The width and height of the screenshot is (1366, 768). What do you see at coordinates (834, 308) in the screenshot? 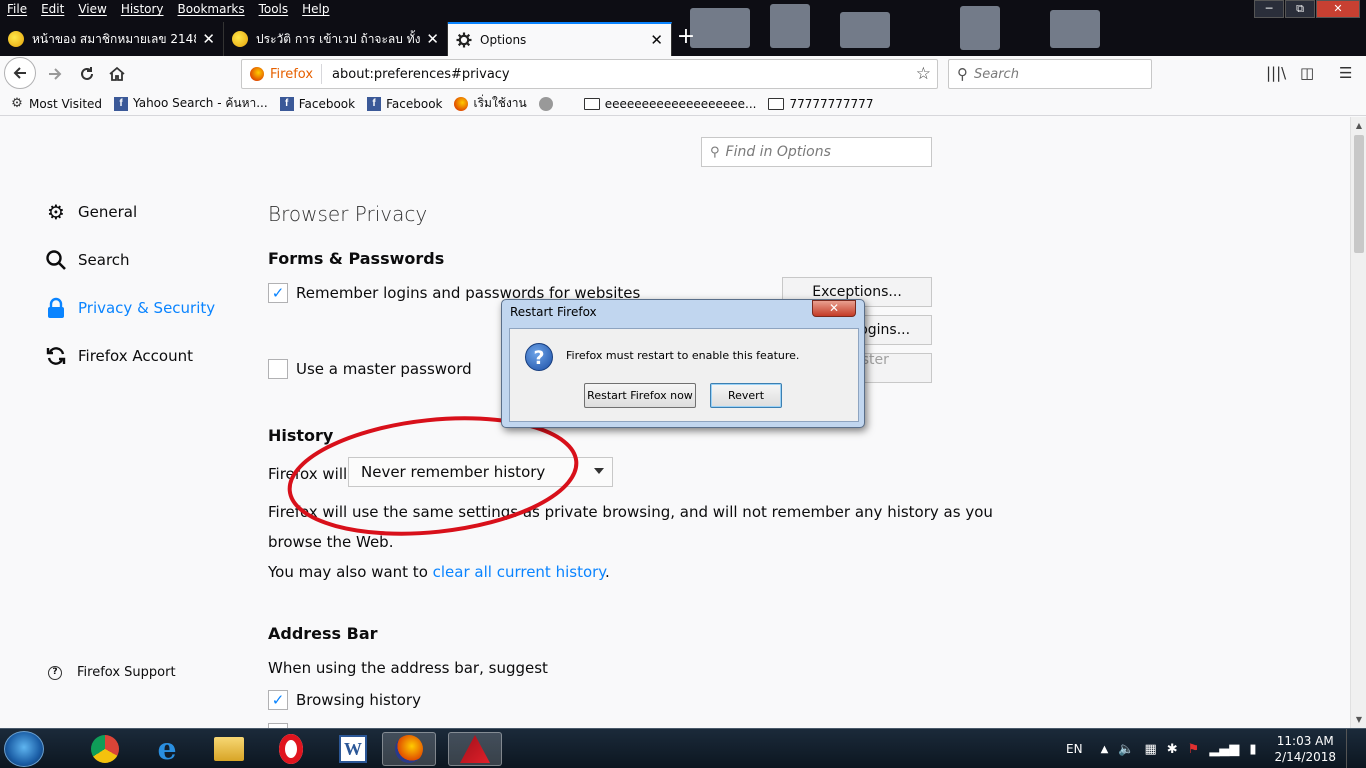
I see `dialog-close-button: ✕` at bounding box center [834, 308].